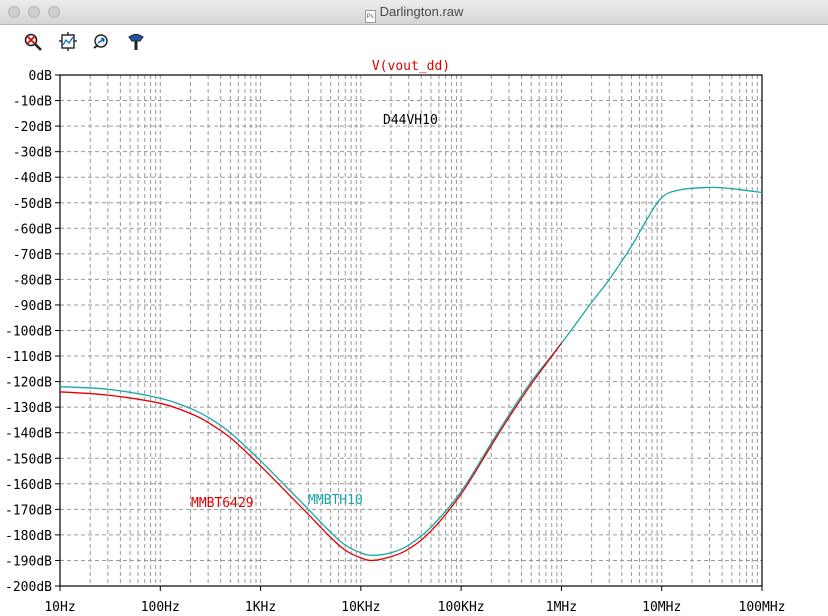 The image size is (828, 616). I want to click on y-axis-tick-label: -190dB, so click(28, 561).